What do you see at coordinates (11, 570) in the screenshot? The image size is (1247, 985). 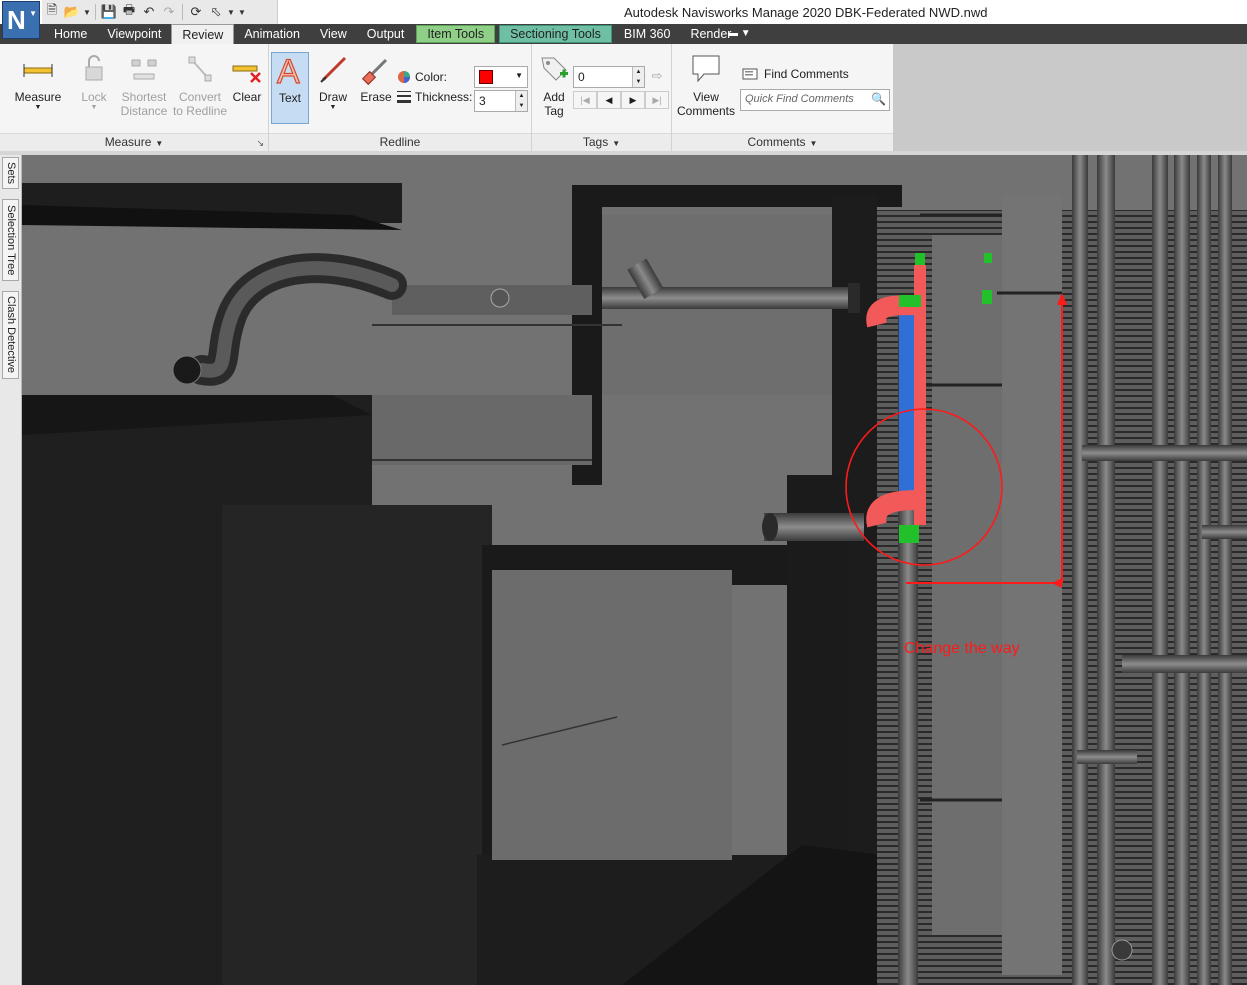 I see `left-dock: Sets Selection Tree Clash Detective` at bounding box center [11, 570].